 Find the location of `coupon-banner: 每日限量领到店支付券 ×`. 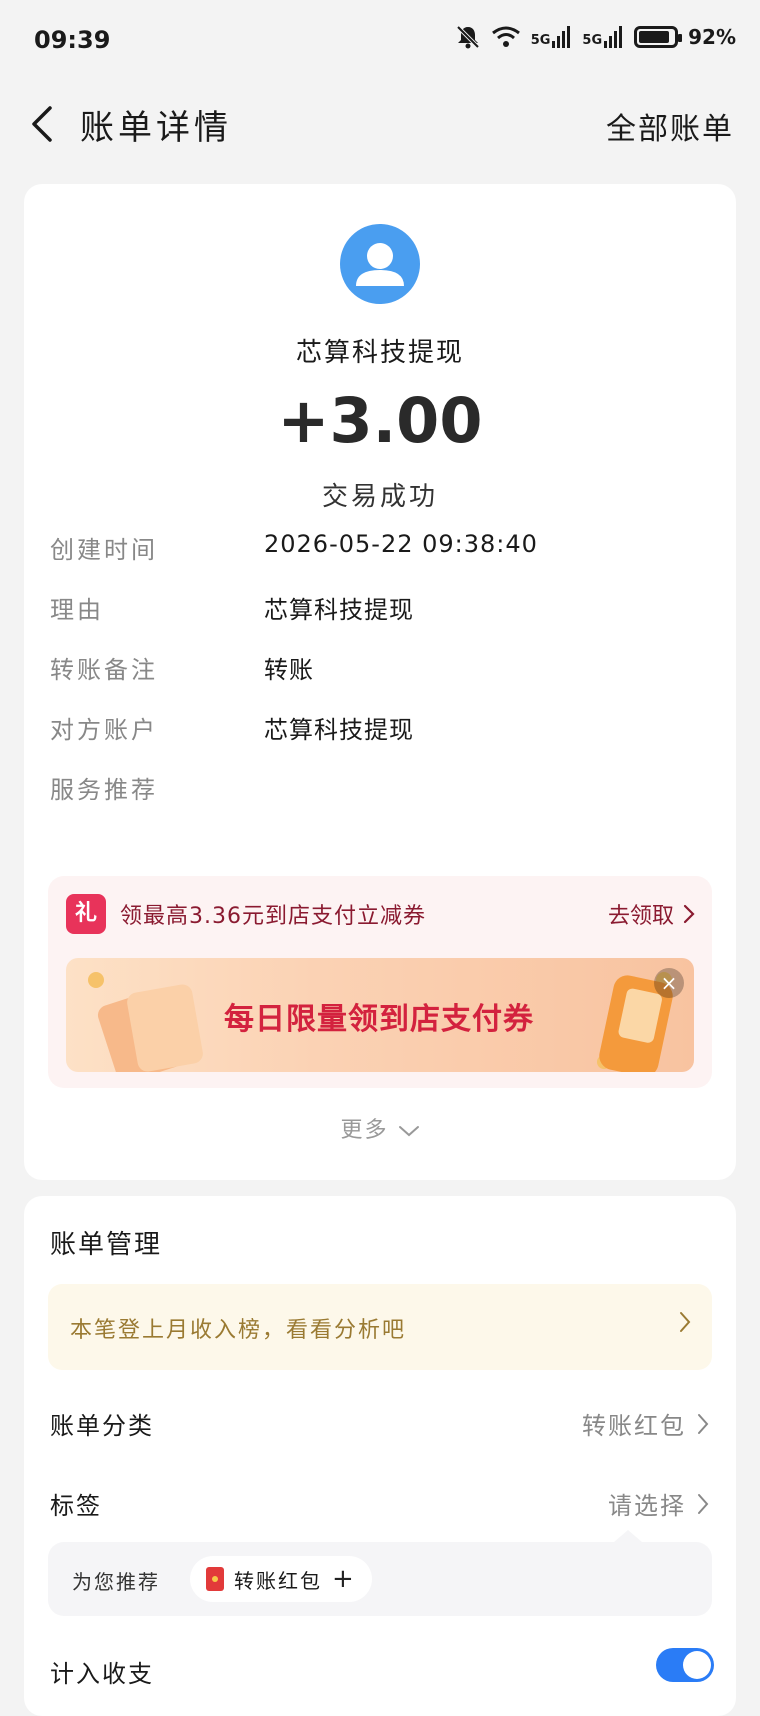

coupon-banner: 每日限量领到店支付券 × is located at coordinates (380, 1015).